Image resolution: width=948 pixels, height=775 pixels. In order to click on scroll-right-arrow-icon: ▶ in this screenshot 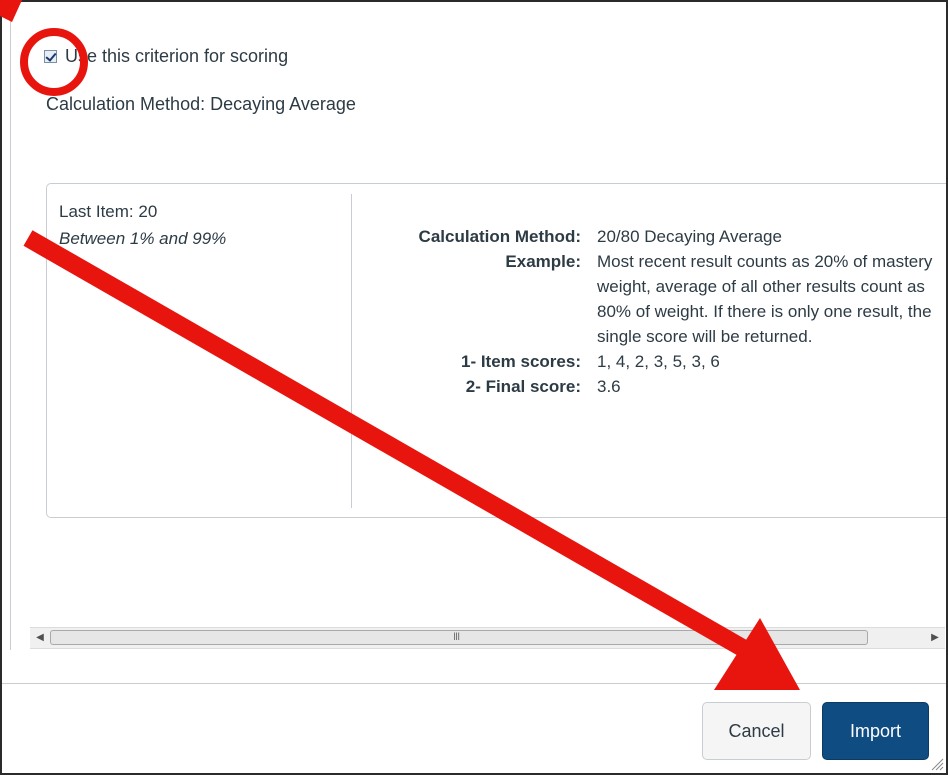, I will do `click(935, 638)`.